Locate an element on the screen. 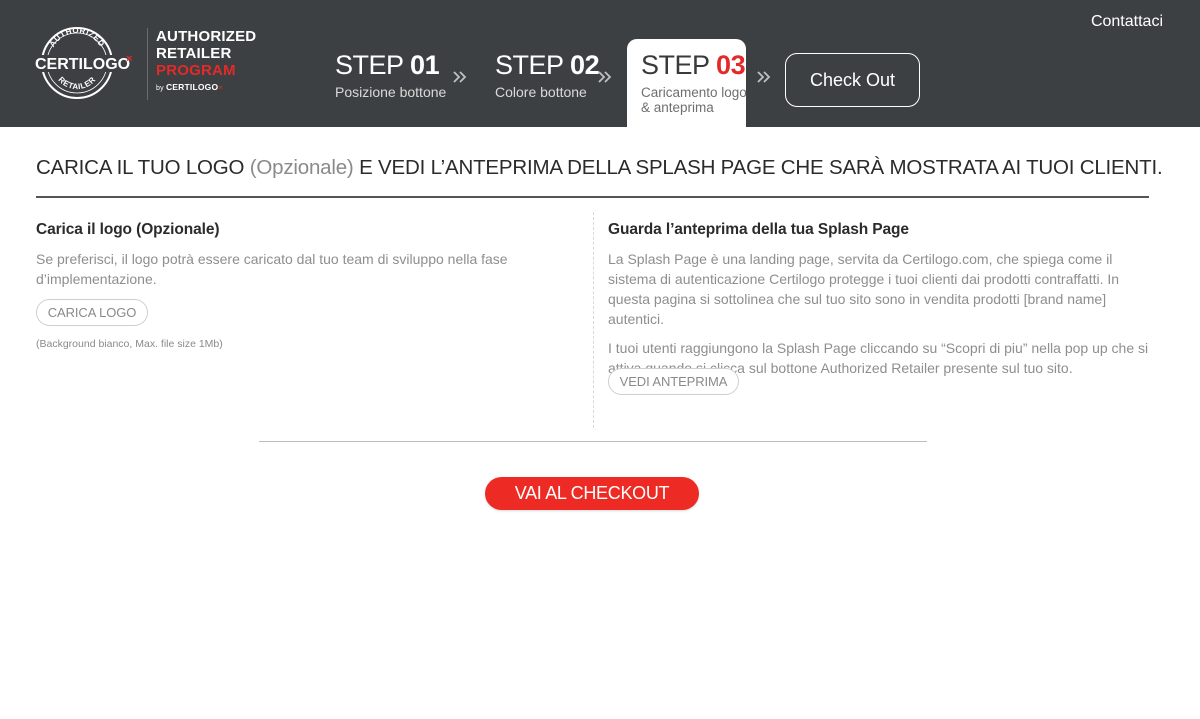 This screenshot has height=719, width=1200. view-preview-button: VEDI ANTEPRIMA is located at coordinates (673, 381).